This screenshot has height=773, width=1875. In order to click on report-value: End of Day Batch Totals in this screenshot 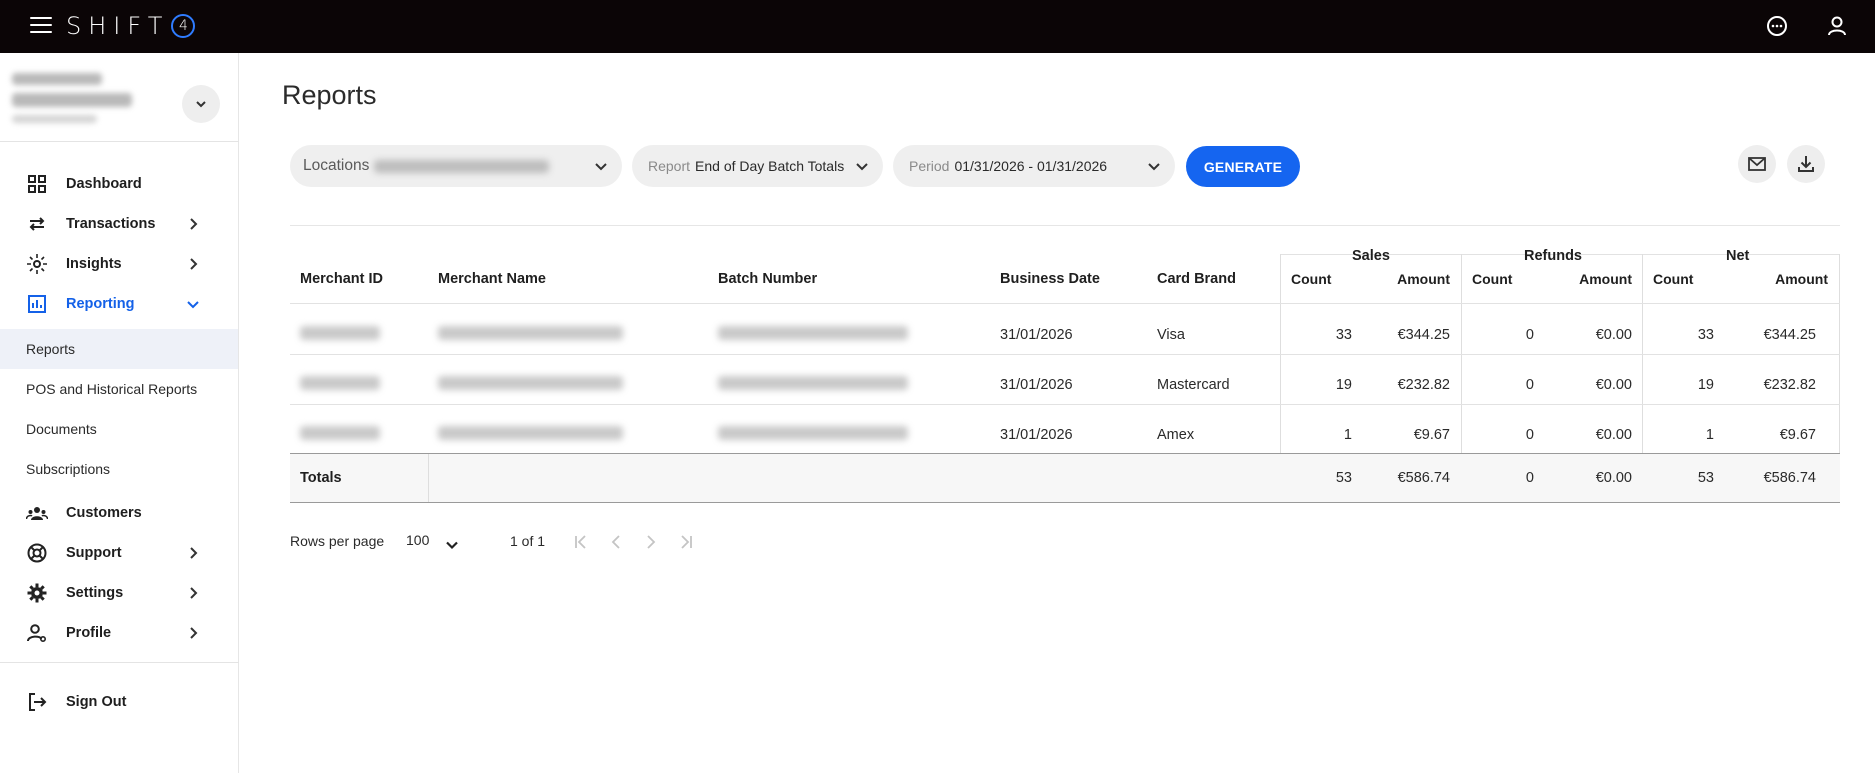, I will do `click(770, 166)`.